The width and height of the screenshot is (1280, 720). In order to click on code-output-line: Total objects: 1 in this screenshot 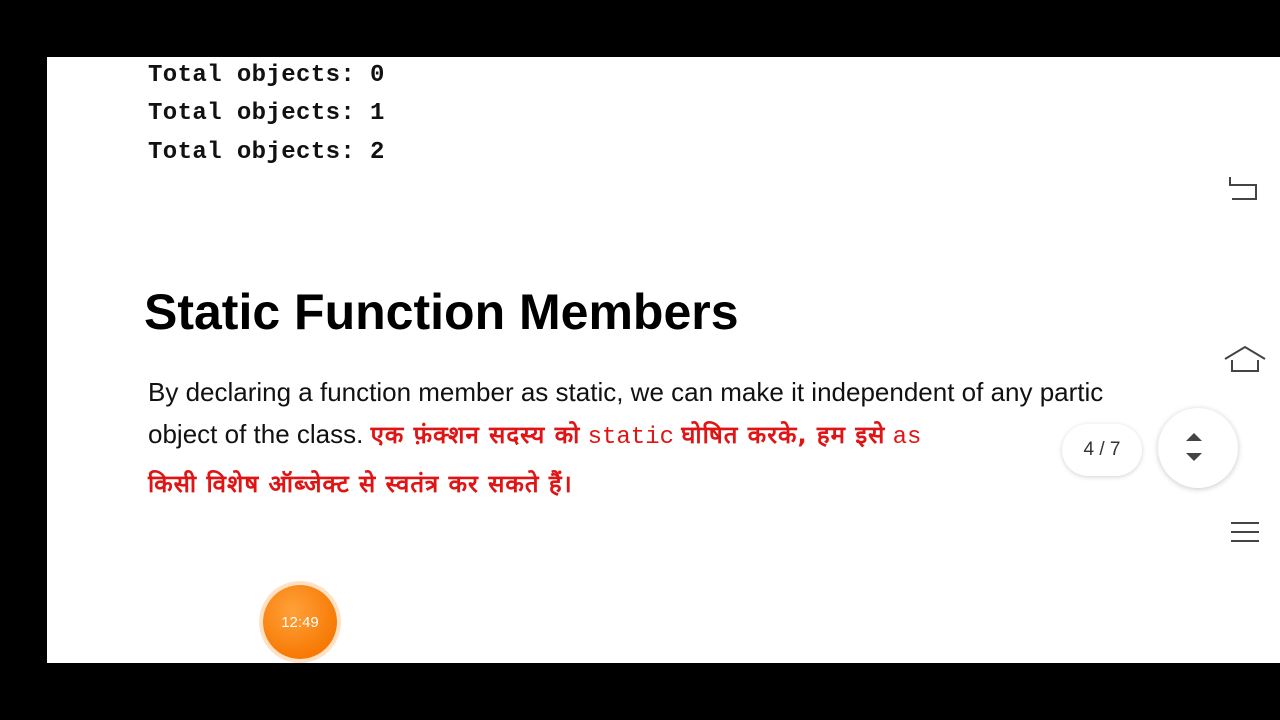, I will do `click(266, 113)`.